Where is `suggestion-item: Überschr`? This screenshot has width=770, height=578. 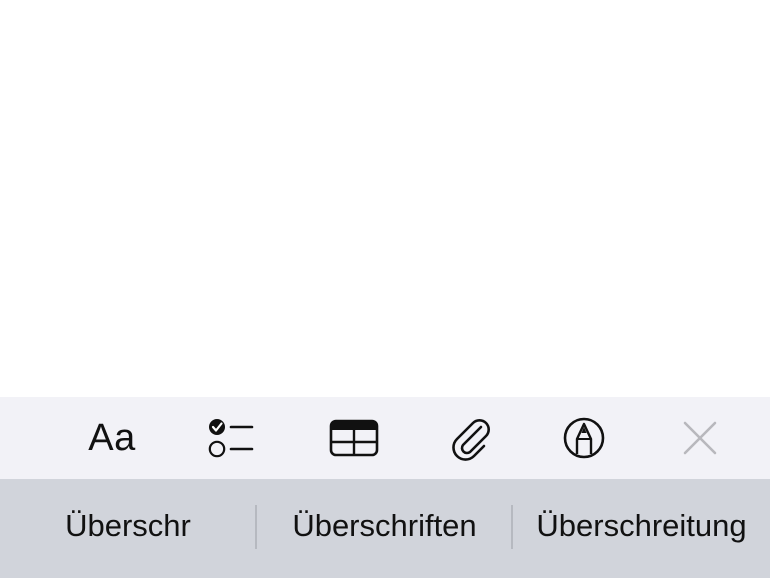
suggestion-item: Überschr is located at coordinates (128, 526).